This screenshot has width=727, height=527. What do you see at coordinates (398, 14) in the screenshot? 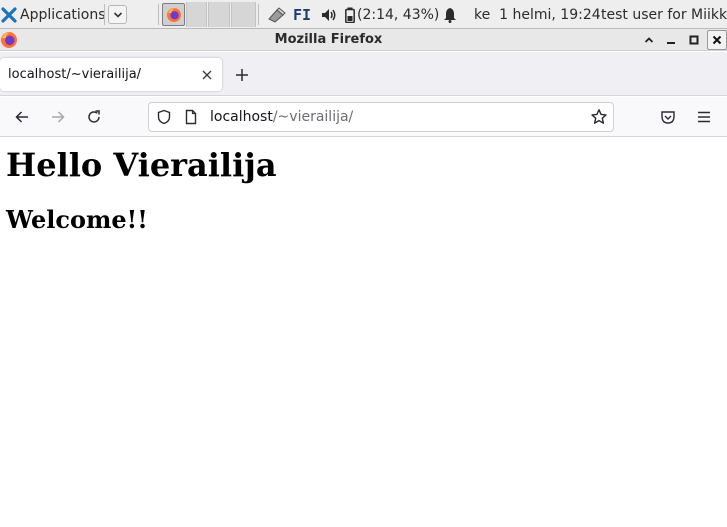
I see `battery-status-text: (2:14, 43%)` at bounding box center [398, 14].